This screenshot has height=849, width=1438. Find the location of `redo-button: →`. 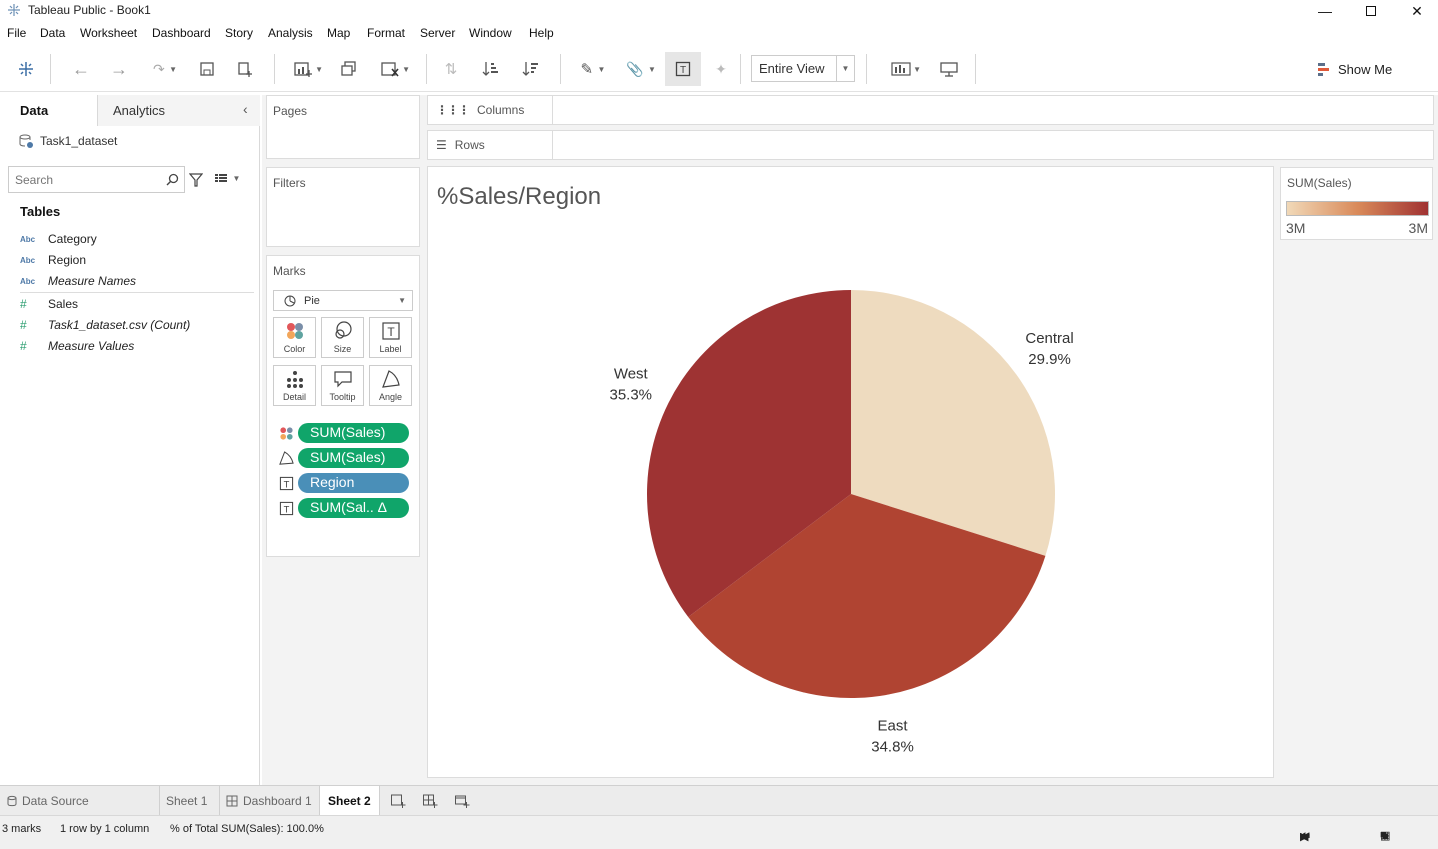

redo-button: → is located at coordinates (119, 69).